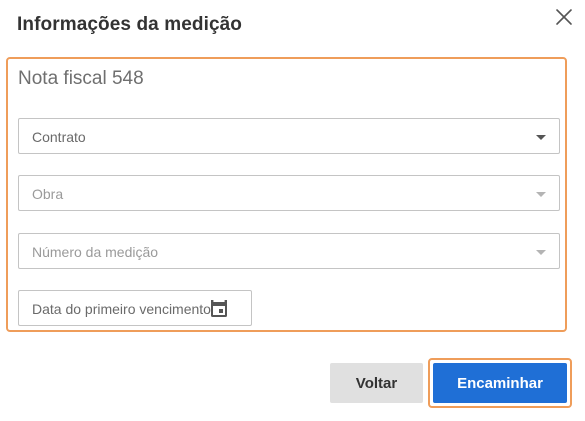 The width and height of the screenshot is (585, 421). Describe the element at coordinates (500, 383) in the screenshot. I see `forward-button: Encaminhar` at that location.